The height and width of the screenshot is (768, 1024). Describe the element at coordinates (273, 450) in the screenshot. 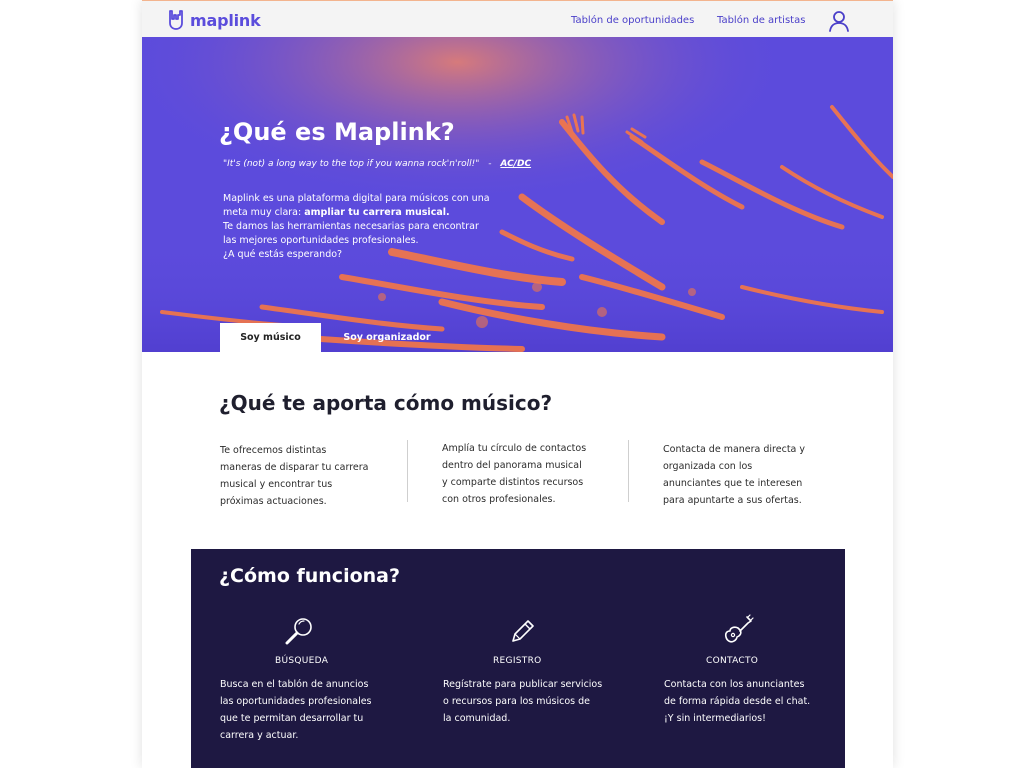

I see `benefit-line: Te ofrecemos distintas` at that location.